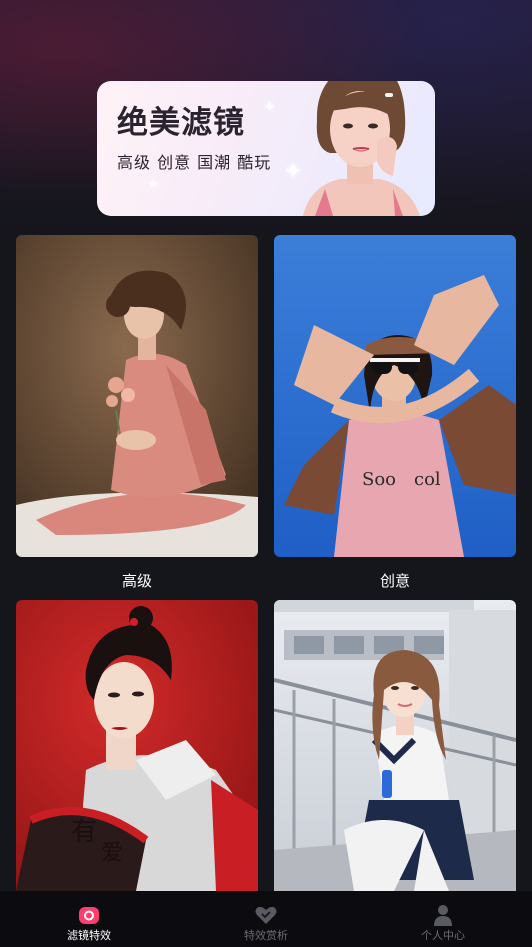  What do you see at coordinates (266, 915) in the screenshot?
I see `heart-icon` at bounding box center [266, 915].